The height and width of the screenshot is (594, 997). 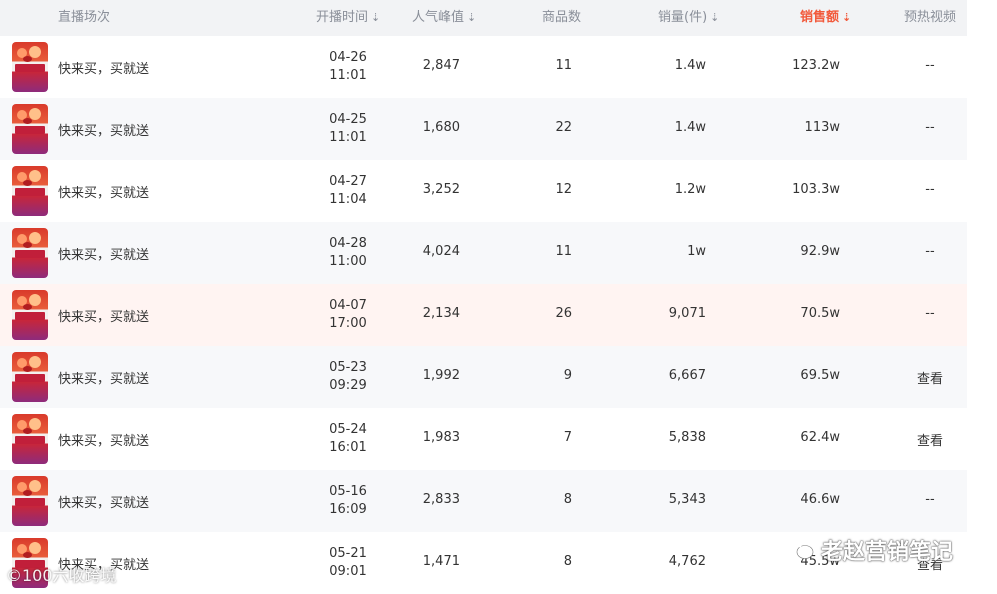 I want to click on header-popularity: 人气峰值 ⇣, so click(x=444, y=18).